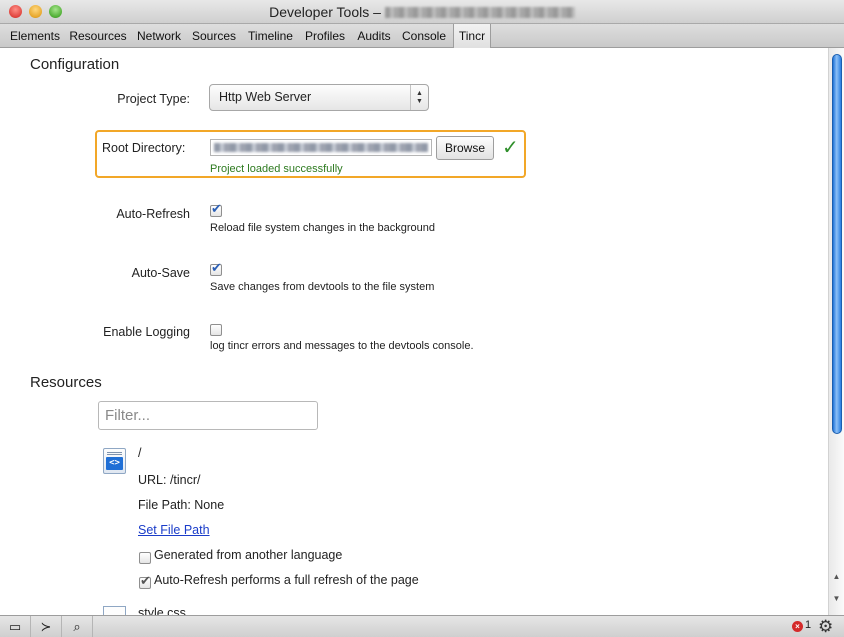 This screenshot has height=637, width=844. I want to click on next-resource-name: style.css, so click(162, 610).